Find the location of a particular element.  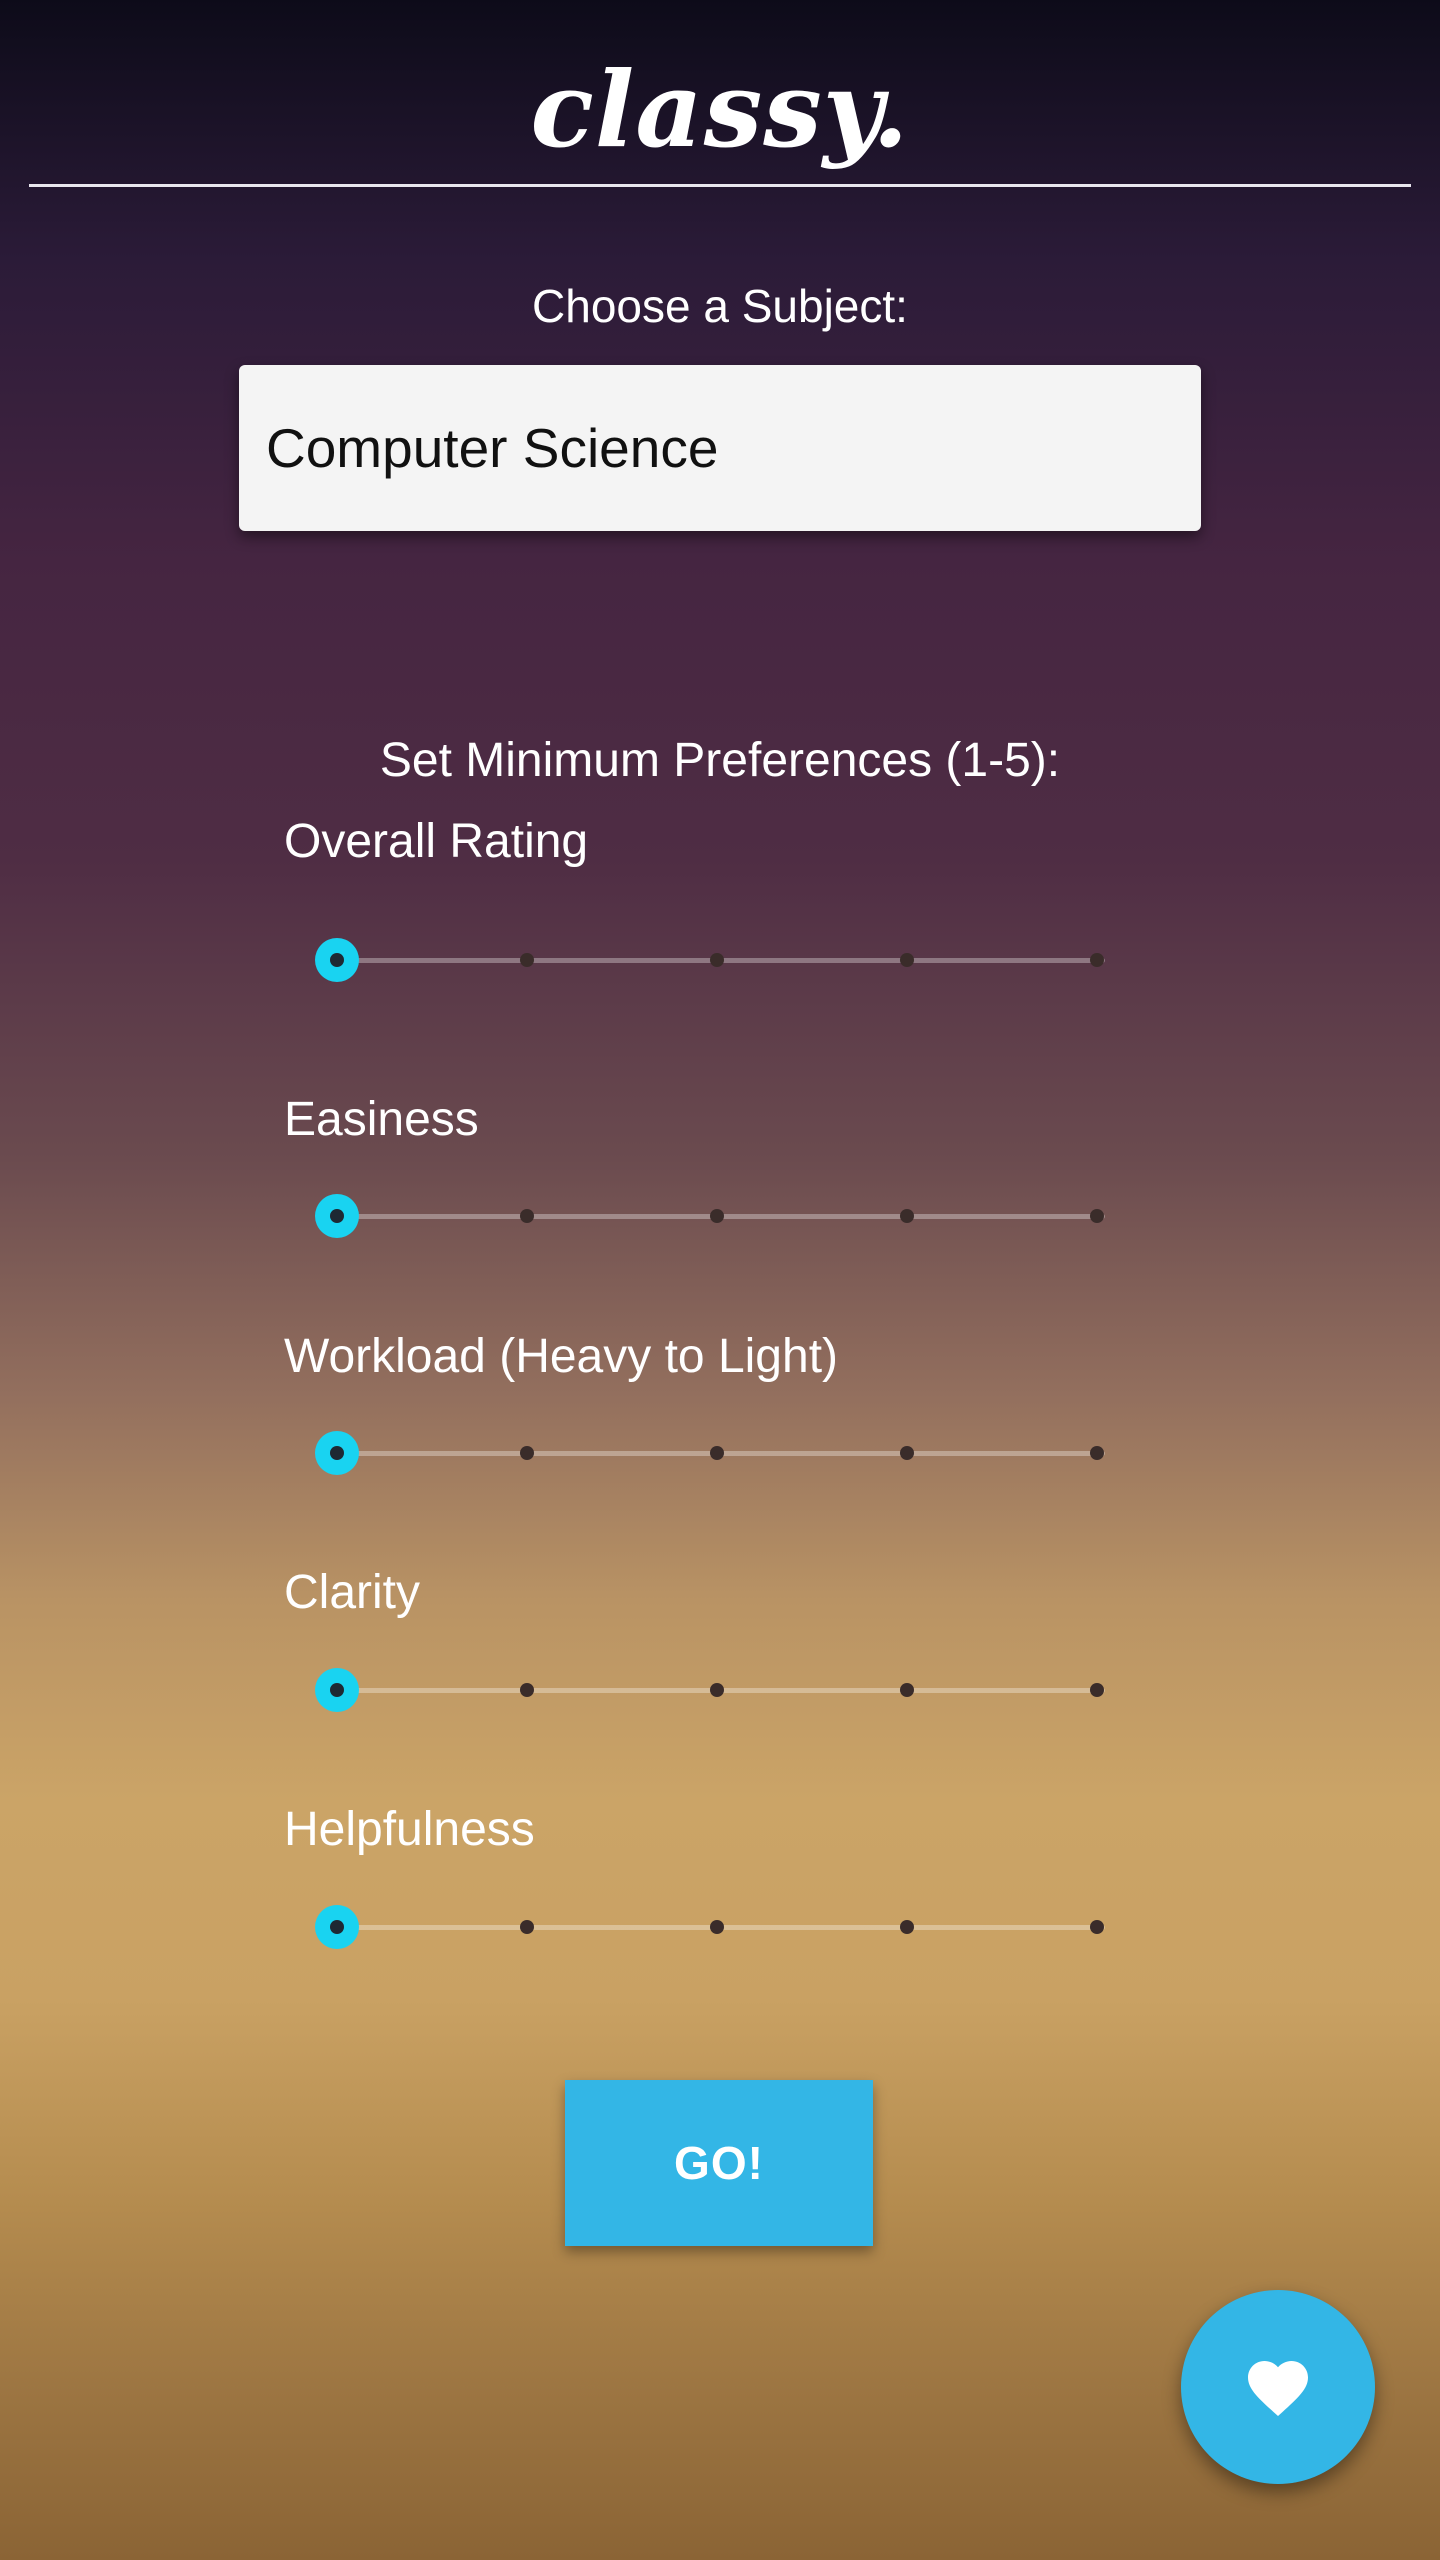

helpfulness-slider is located at coordinates (710, 1927).